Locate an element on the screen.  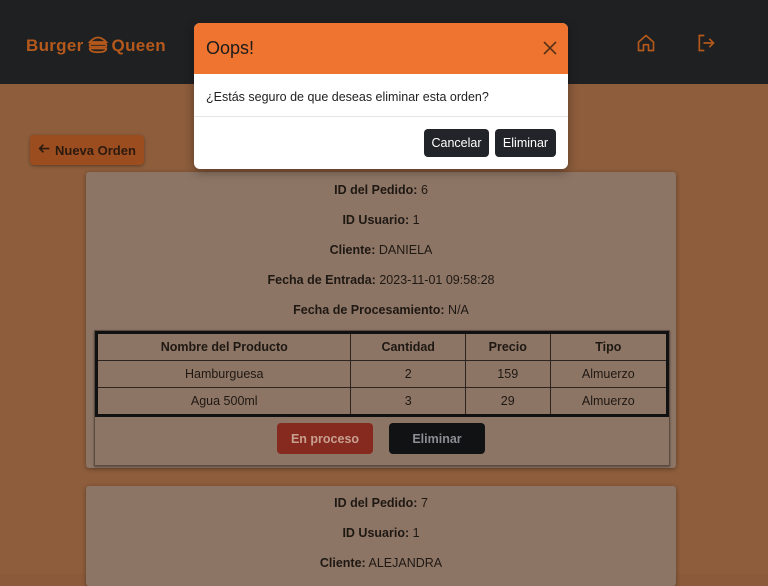
modal-header: Oops! is located at coordinates (381, 48).